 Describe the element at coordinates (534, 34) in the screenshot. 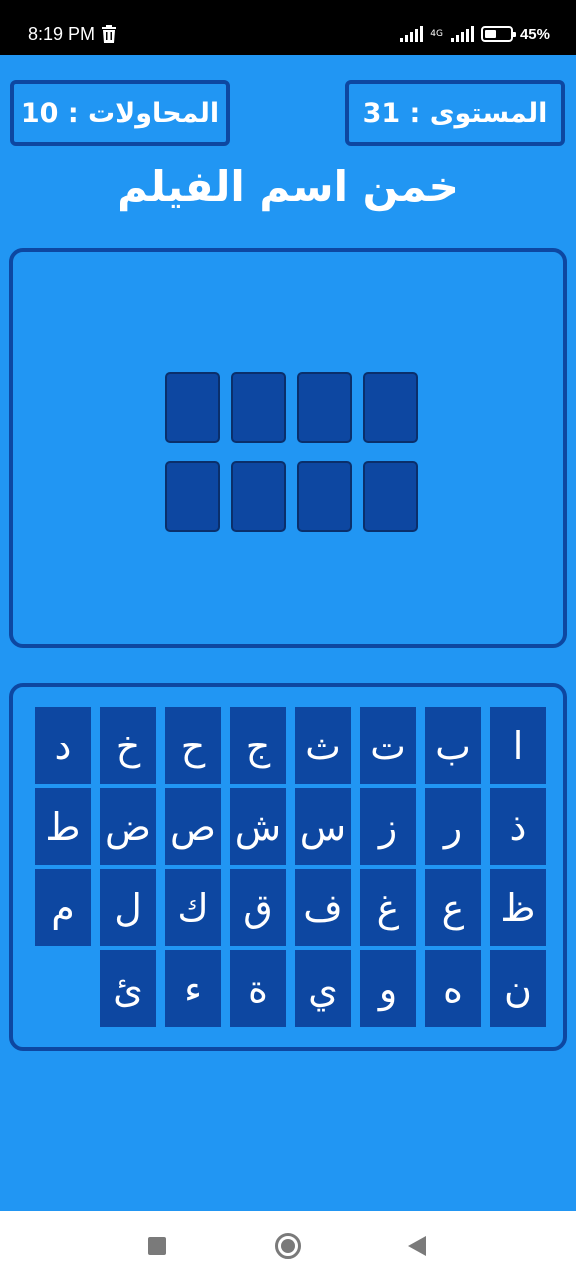

I see `battery-percent: 45%` at that location.